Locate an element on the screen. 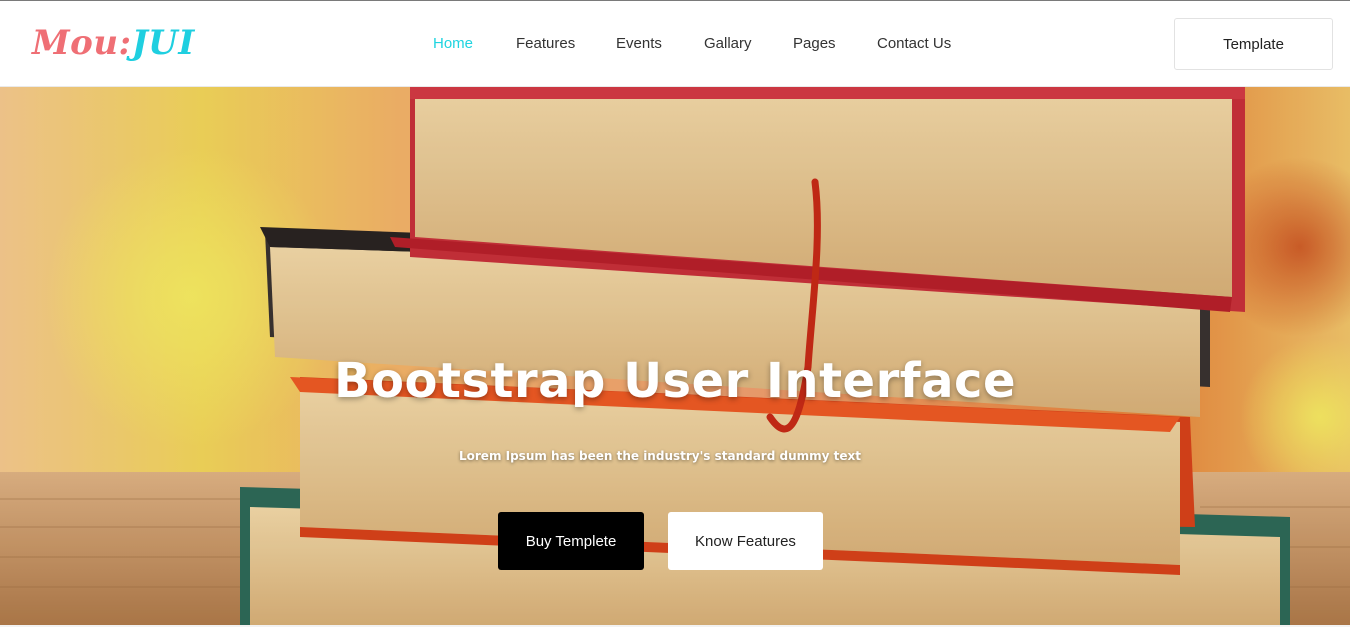 Image resolution: width=1350 pixels, height=627 pixels. nav-item-home: Home is located at coordinates (453, 44).